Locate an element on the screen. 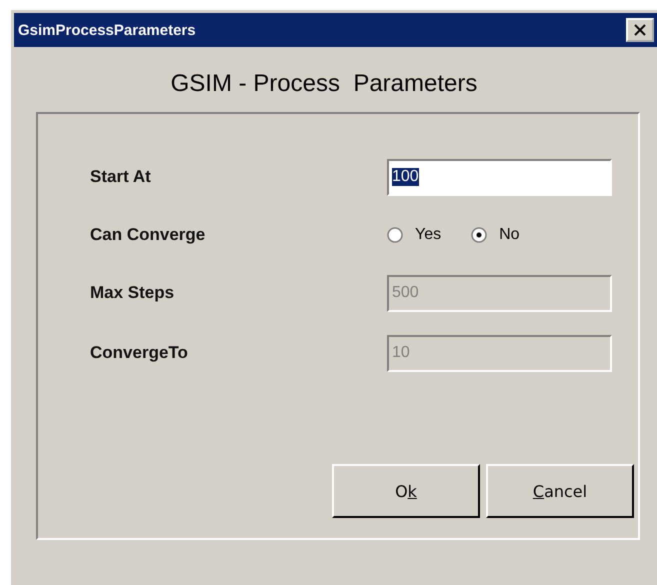  field-value: 10 is located at coordinates (401, 353).